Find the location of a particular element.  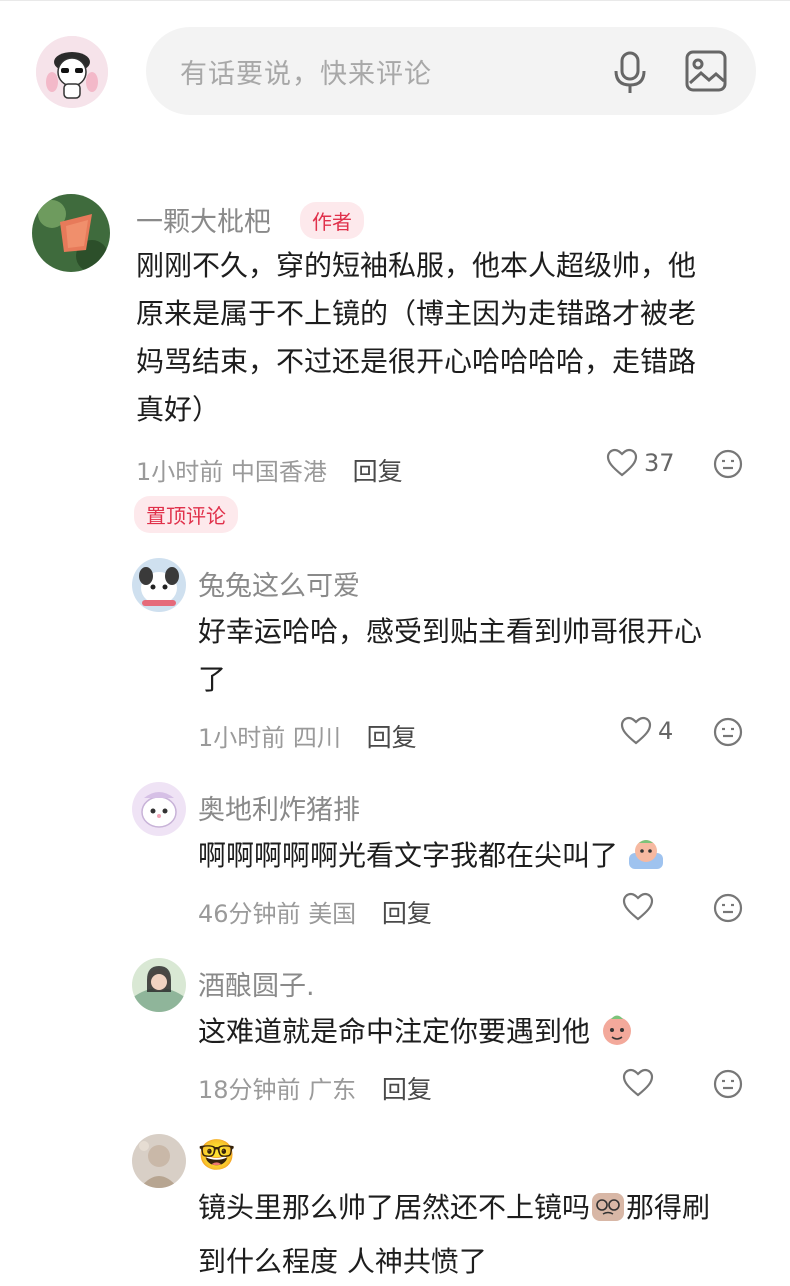

like-button: 37 is located at coordinates (640, 463).